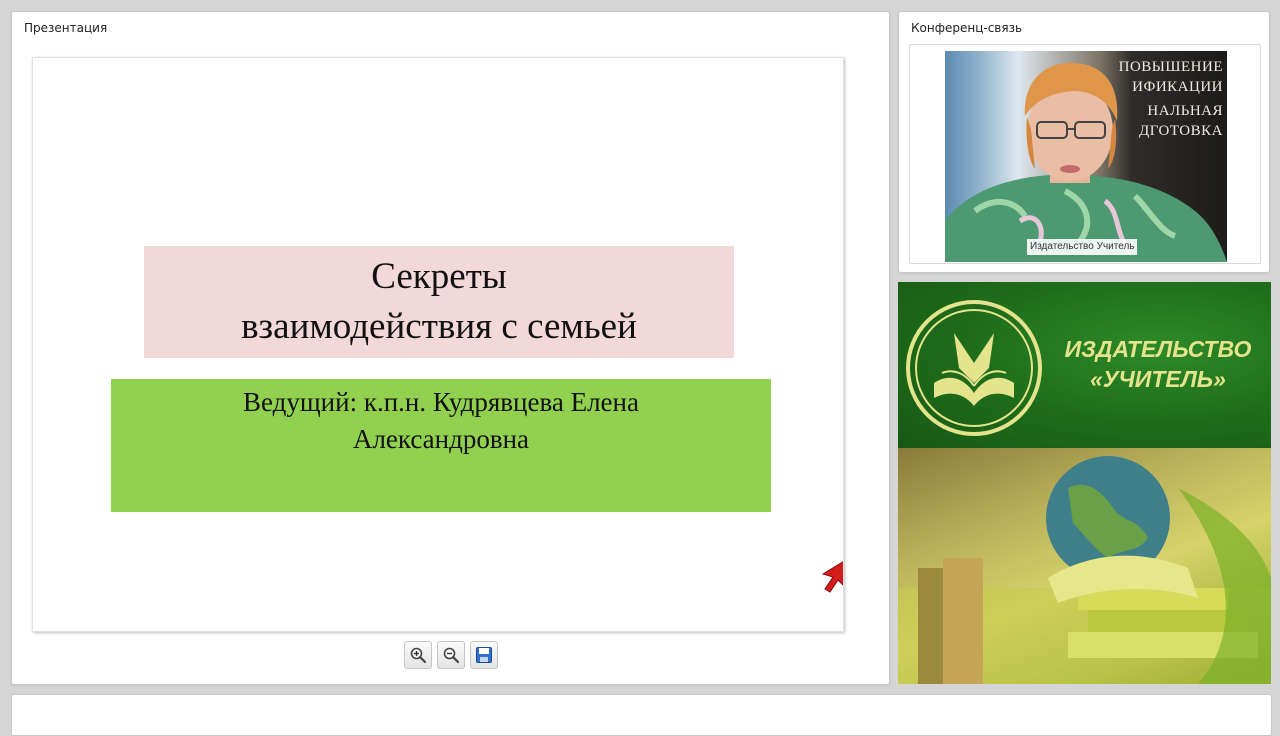 Image resolution: width=1280 pixels, height=736 pixels. Describe the element at coordinates (439, 276) in the screenshot. I see `slide-title-line-1: Секреты` at that location.